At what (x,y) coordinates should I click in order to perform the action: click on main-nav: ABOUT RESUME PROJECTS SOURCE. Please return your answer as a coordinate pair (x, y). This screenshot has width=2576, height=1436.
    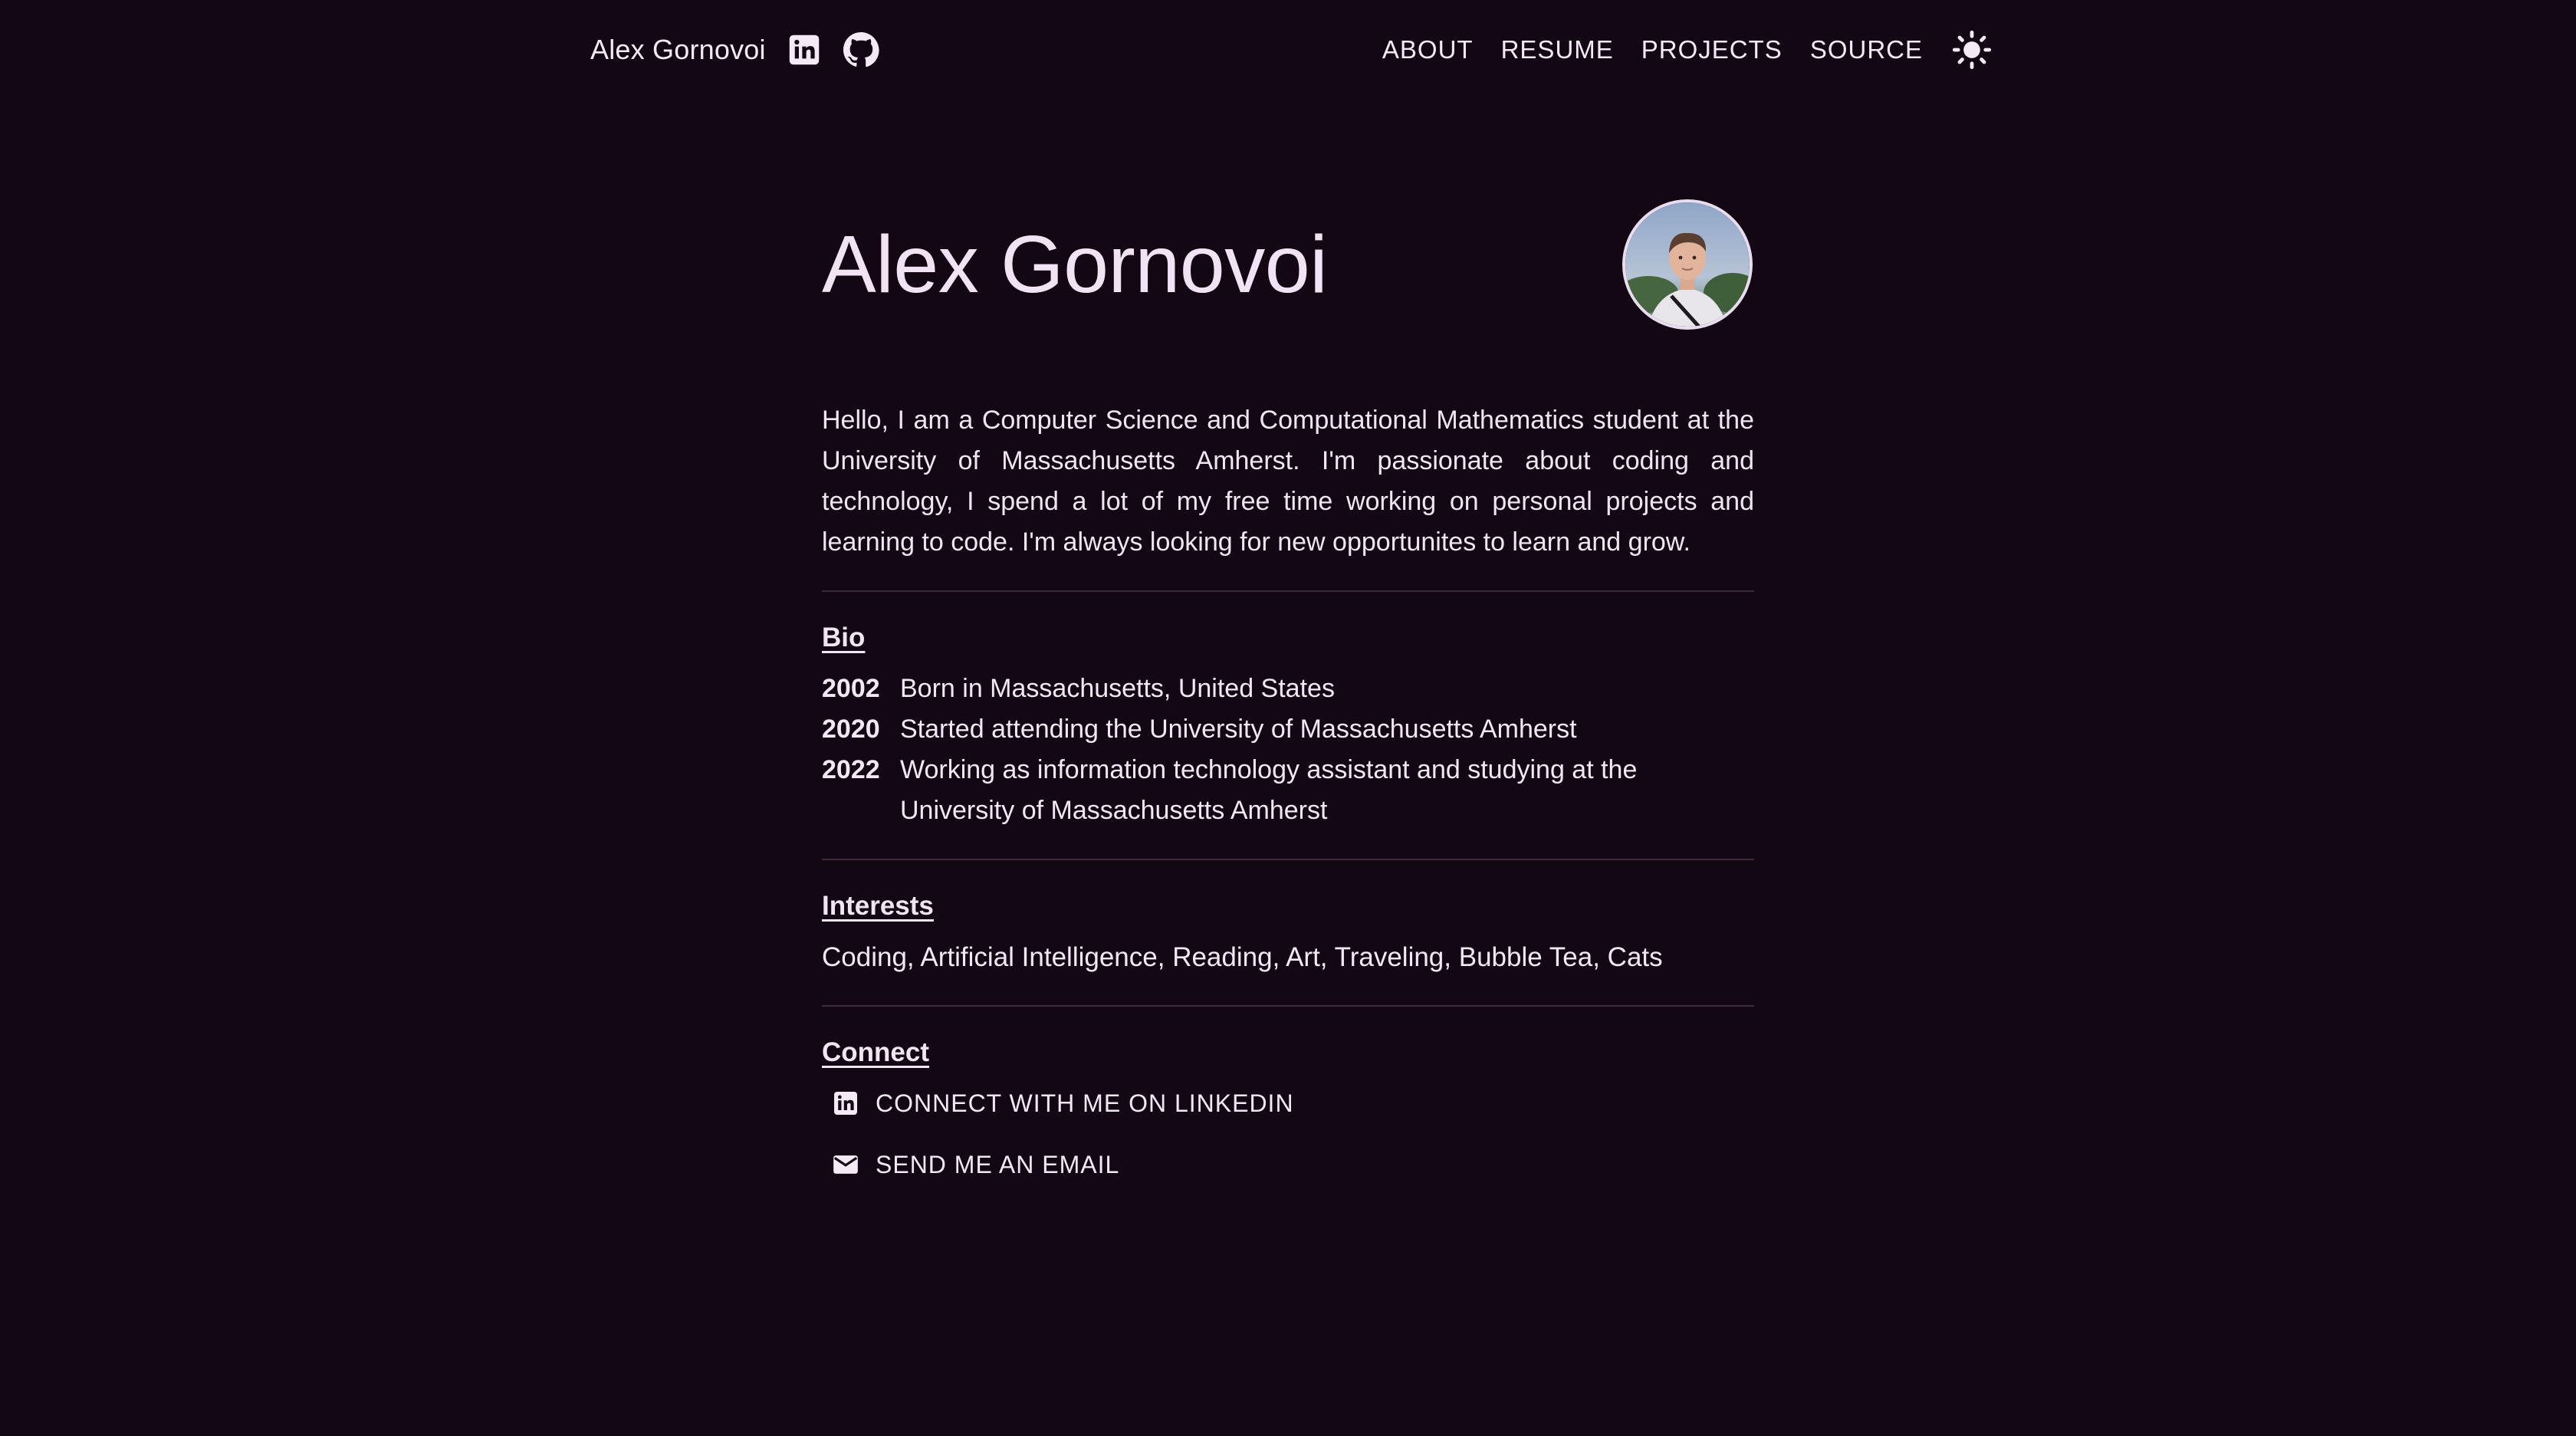
    Looking at the image, I should click on (1687, 50).